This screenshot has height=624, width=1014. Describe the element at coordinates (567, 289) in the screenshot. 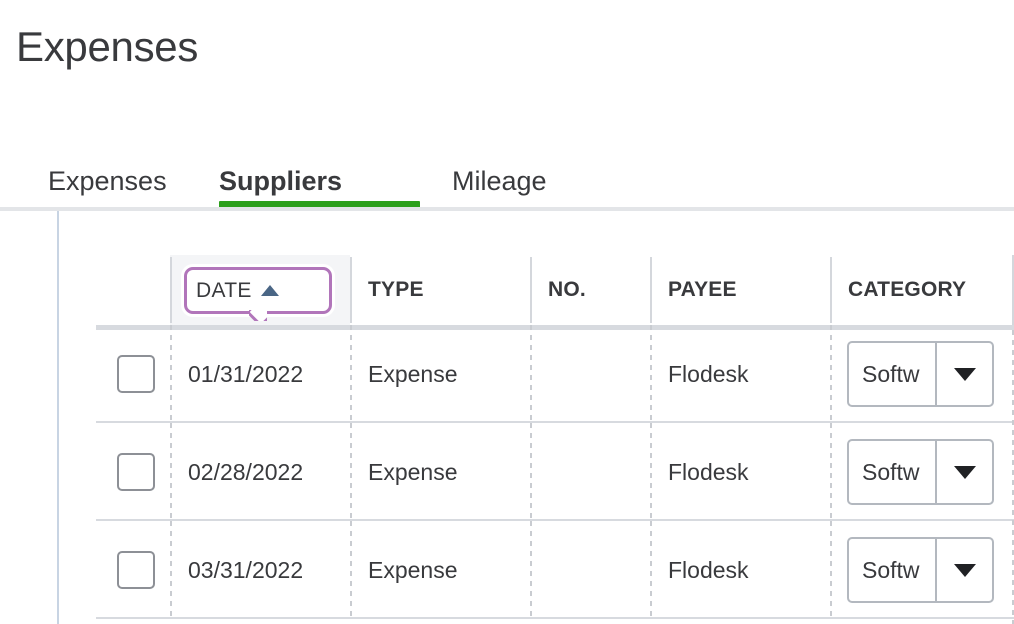

I see `header-no-label: NO.` at that location.